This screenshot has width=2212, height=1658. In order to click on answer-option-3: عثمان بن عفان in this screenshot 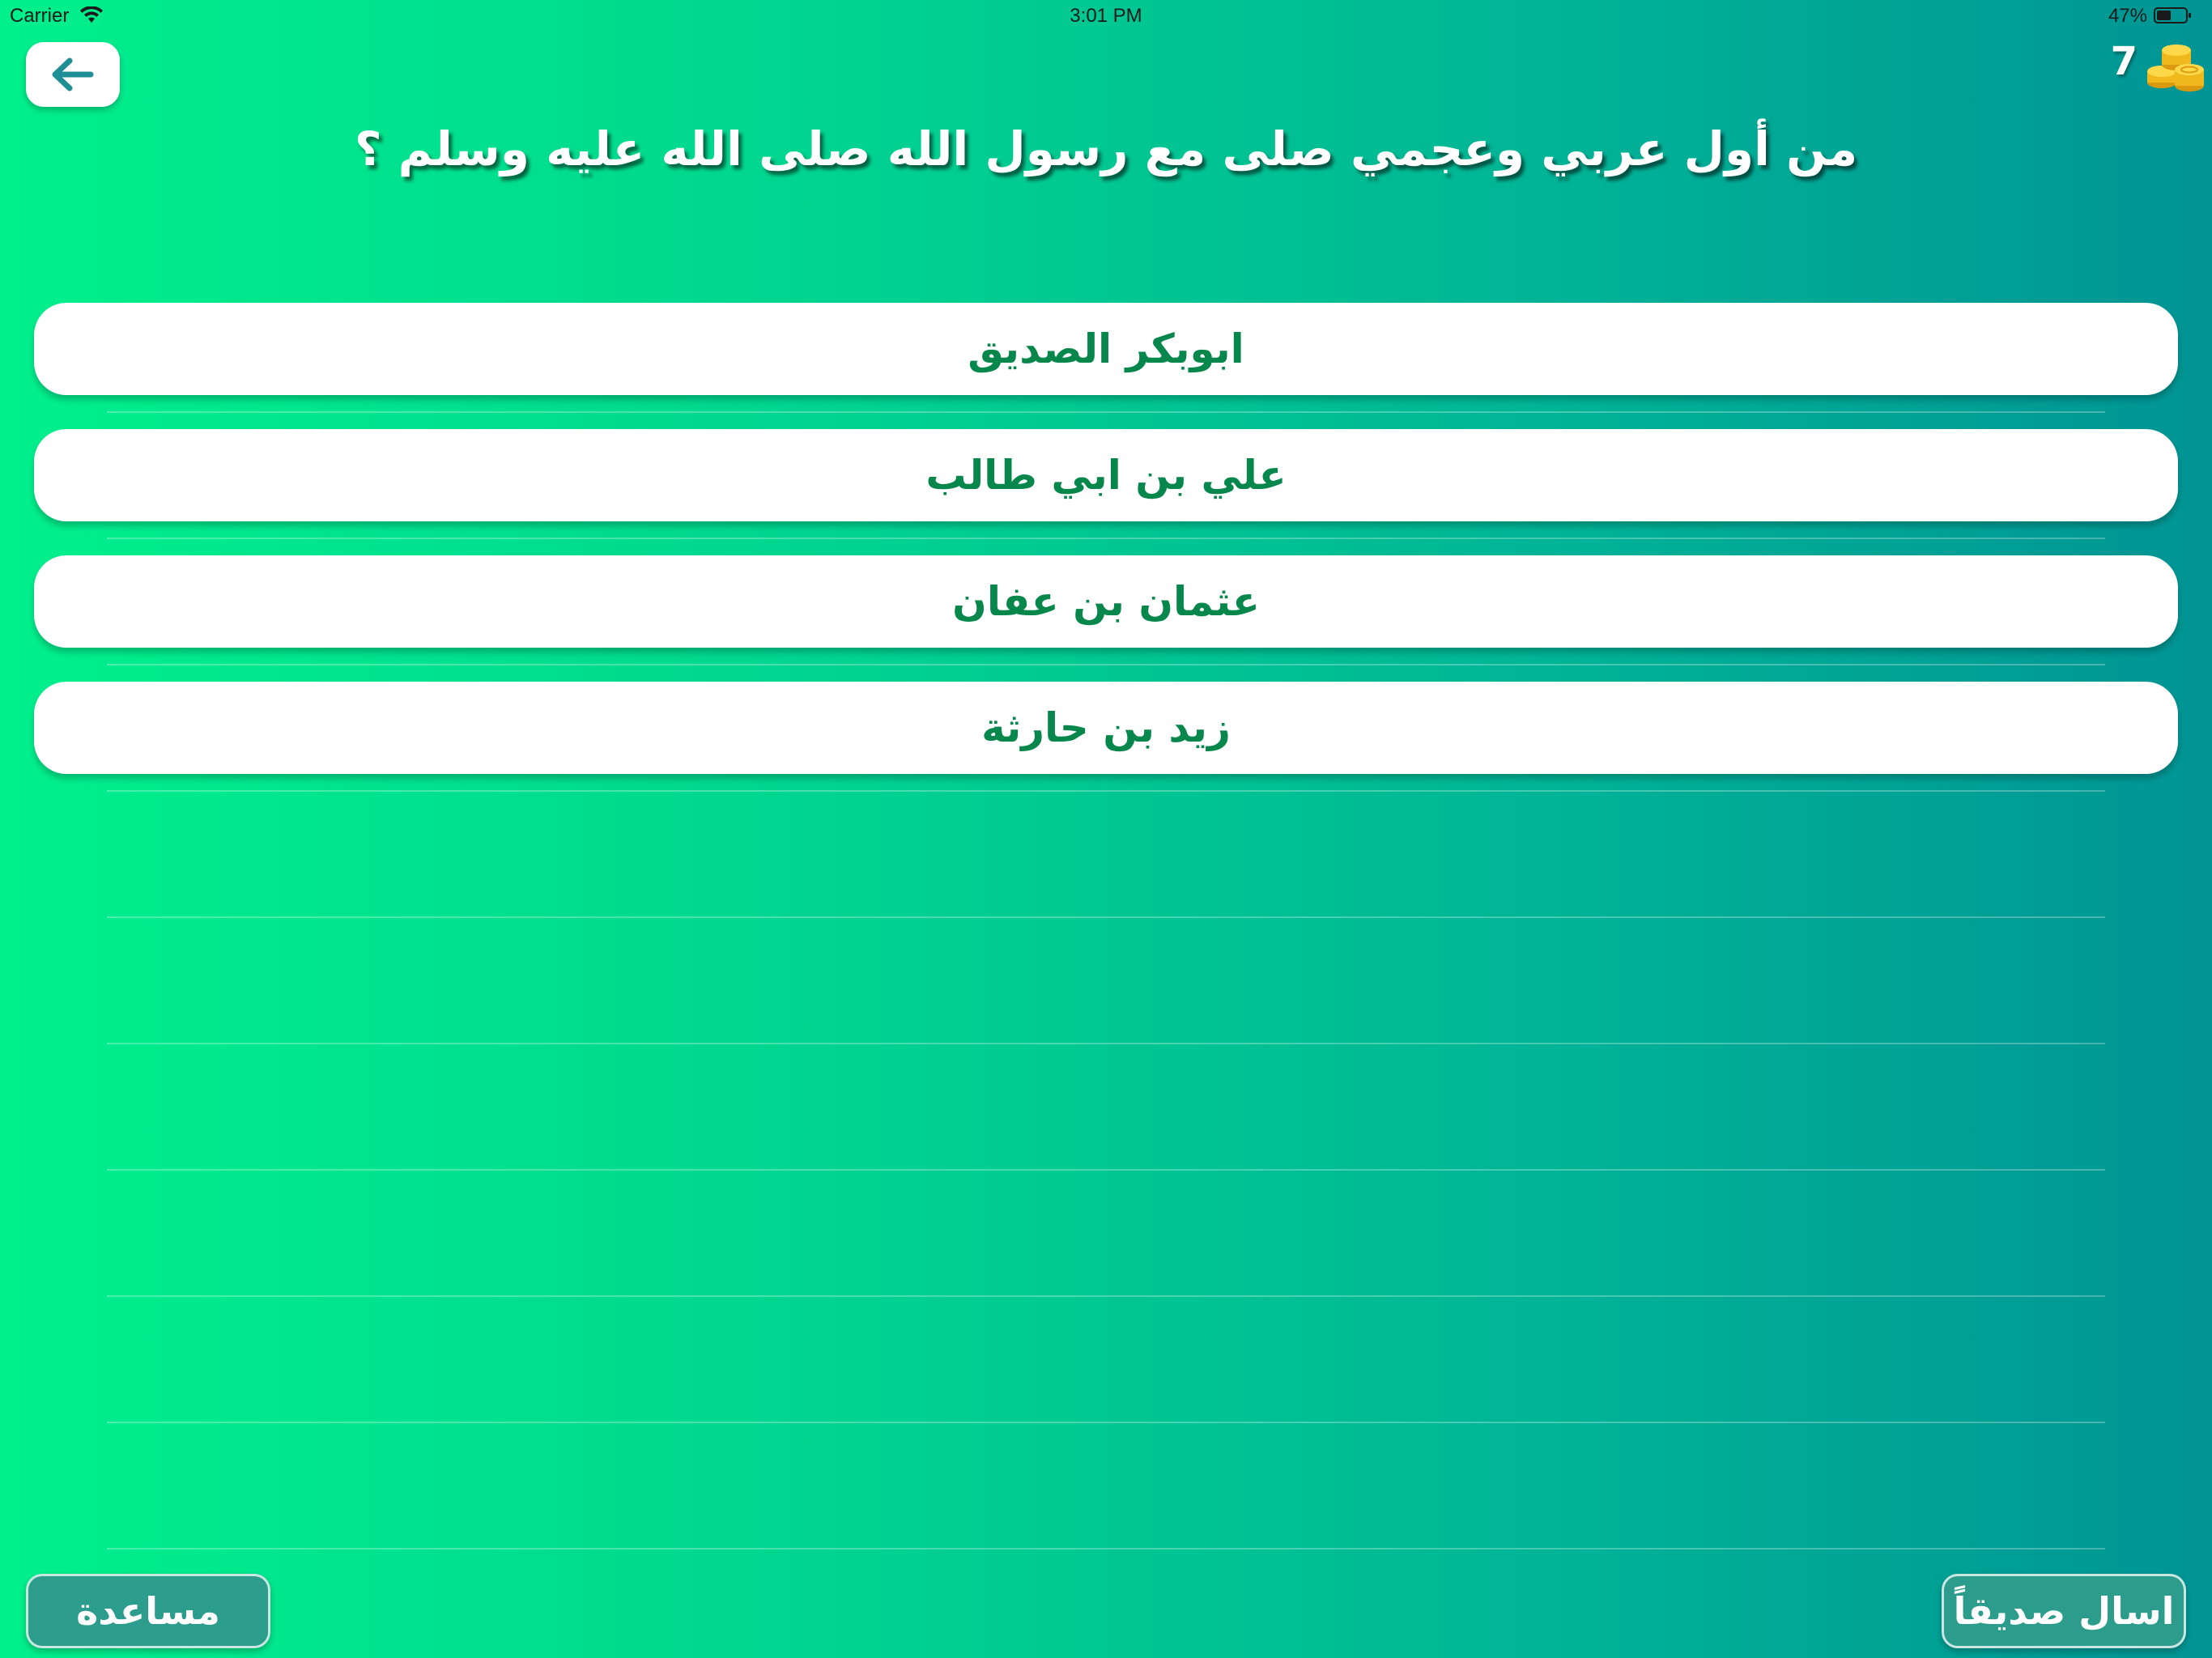, I will do `click(1106, 601)`.